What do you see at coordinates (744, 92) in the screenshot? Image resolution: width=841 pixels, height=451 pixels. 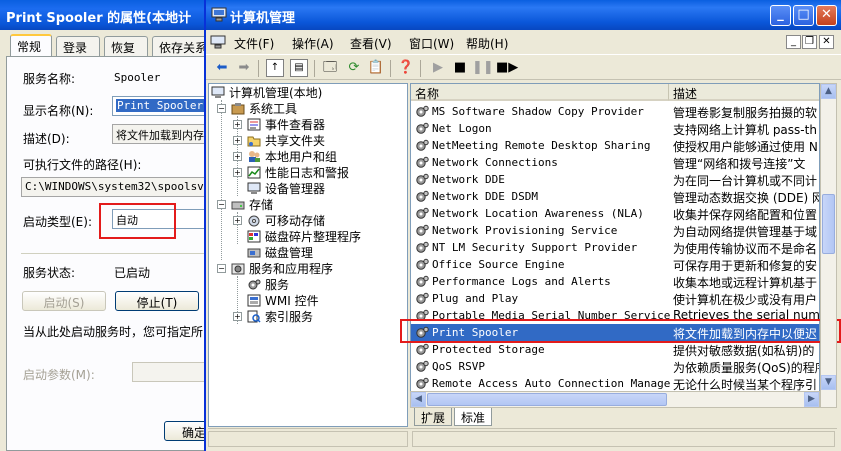 I see `column-header-description: 描述` at bounding box center [744, 92].